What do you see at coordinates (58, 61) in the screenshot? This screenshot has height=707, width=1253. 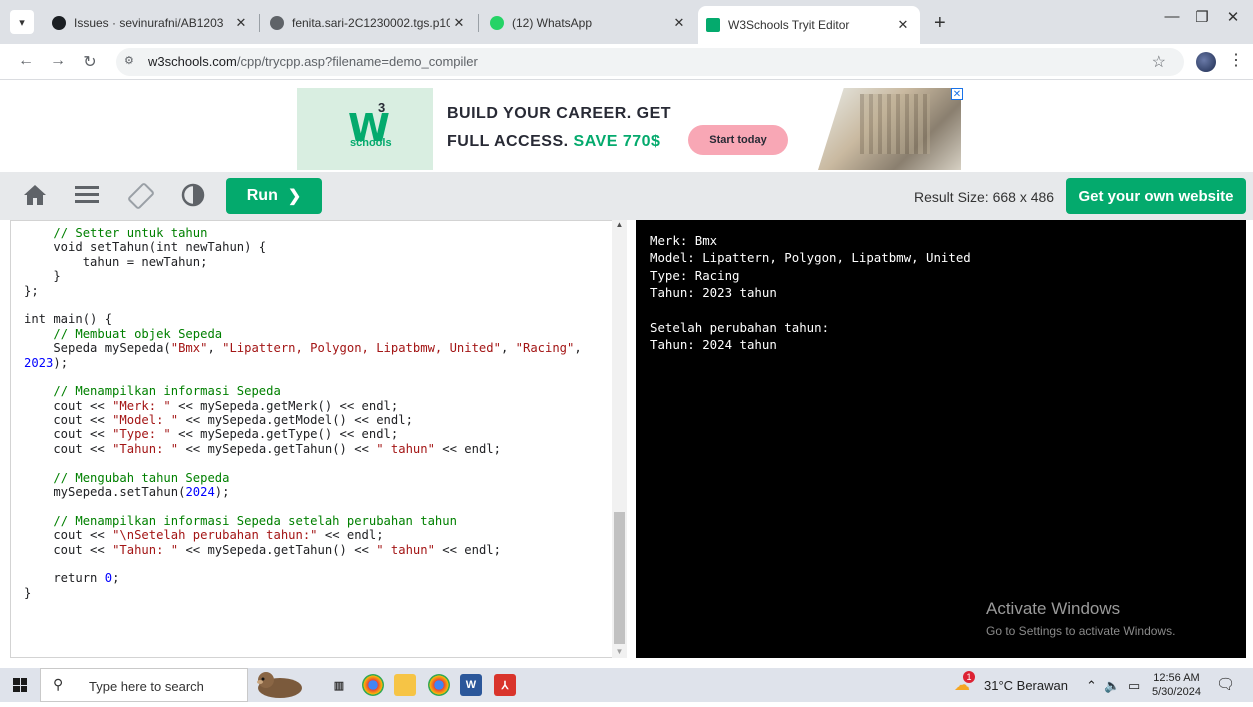 I see `forward-arrow-icon: →` at bounding box center [58, 61].